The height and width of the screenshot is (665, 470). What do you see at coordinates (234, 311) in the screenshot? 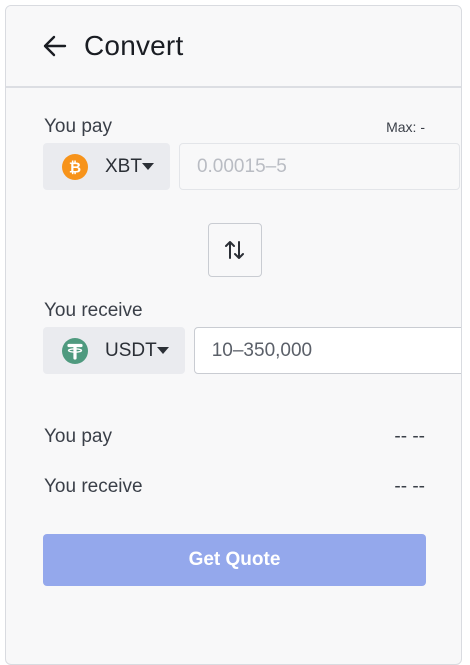
I see `receive-label-row: You receive` at bounding box center [234, 311].